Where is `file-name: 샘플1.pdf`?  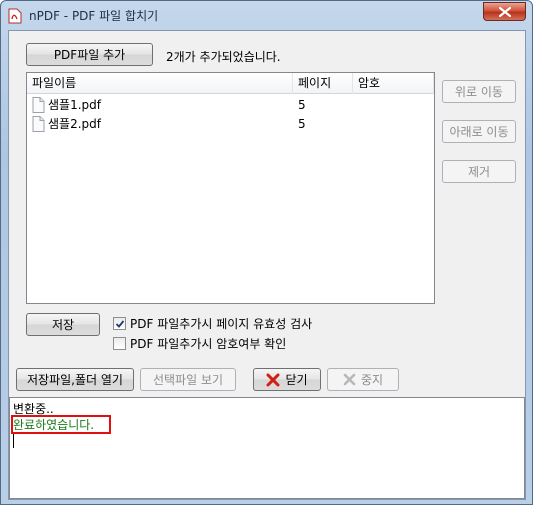 file-name: 샘플1.pdf is located at coordinates (74, 105).